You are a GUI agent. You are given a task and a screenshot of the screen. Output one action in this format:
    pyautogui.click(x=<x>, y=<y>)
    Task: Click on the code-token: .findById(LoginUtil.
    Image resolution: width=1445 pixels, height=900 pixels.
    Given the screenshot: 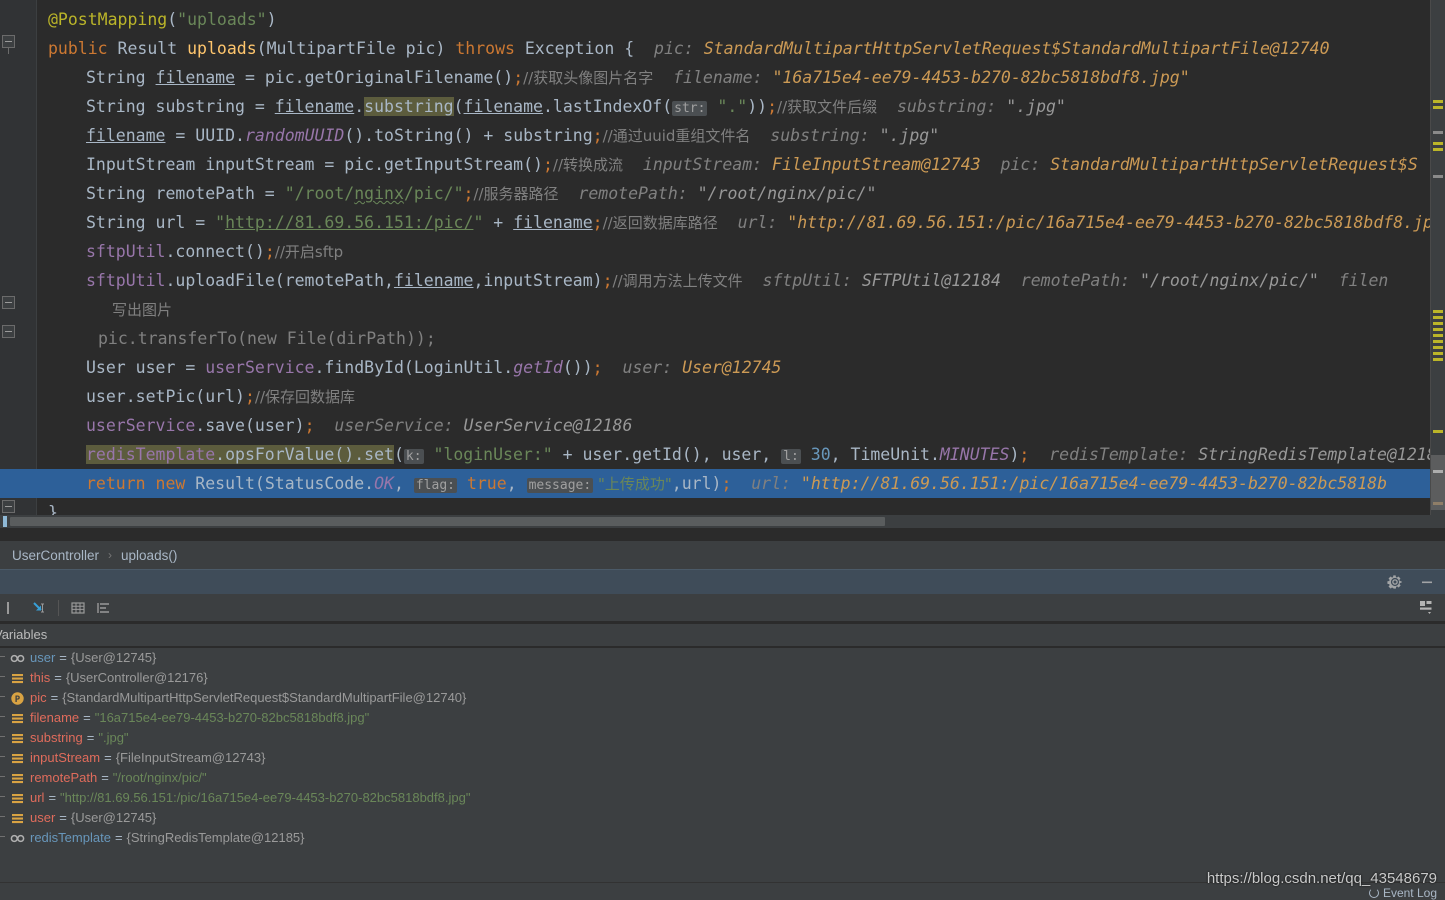 What is the action you would take?
    pyautogui.click(x=414, y=367)
    